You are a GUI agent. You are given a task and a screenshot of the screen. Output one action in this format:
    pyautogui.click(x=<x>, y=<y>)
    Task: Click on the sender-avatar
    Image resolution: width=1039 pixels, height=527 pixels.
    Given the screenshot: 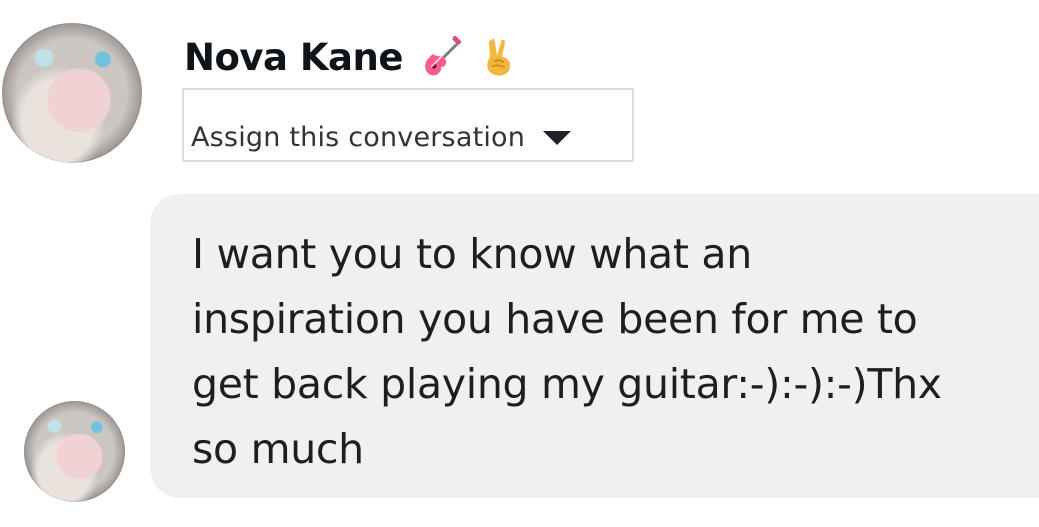 What is the action you would take?
    pyautogui.click(x=72, y=93)
    